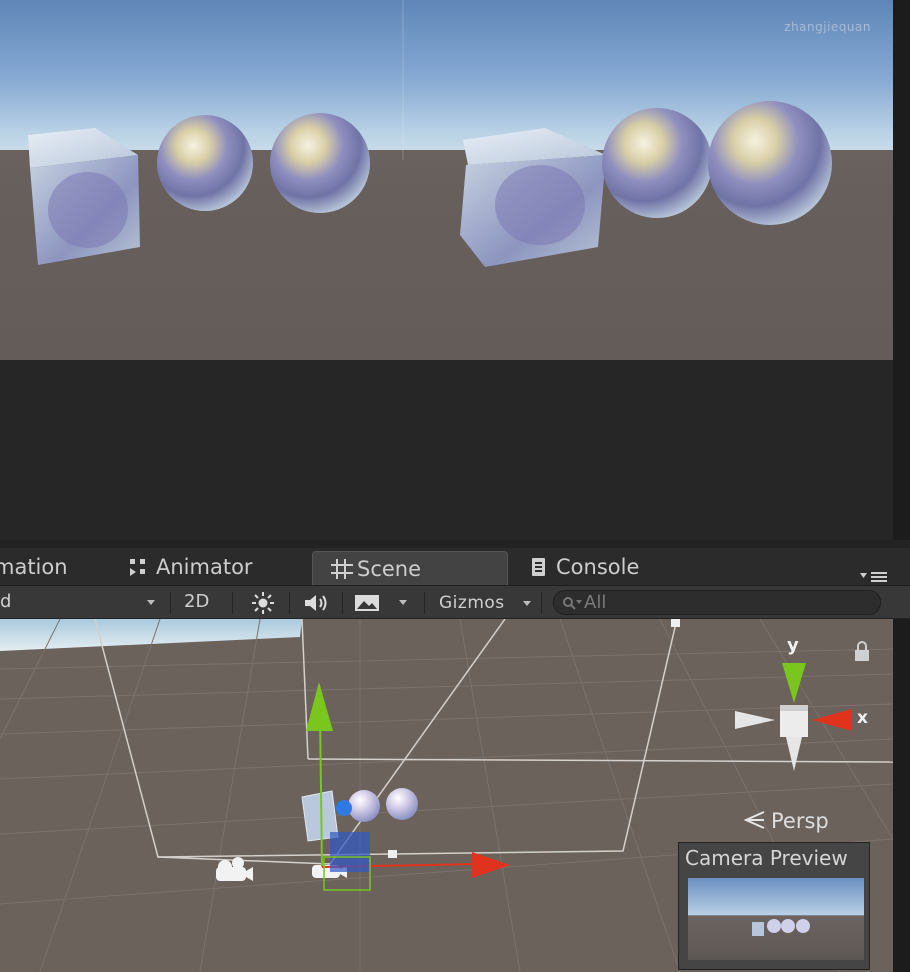  I want to click on dock-tab-bar: mation Animator Scene Console, so click(455, 566).